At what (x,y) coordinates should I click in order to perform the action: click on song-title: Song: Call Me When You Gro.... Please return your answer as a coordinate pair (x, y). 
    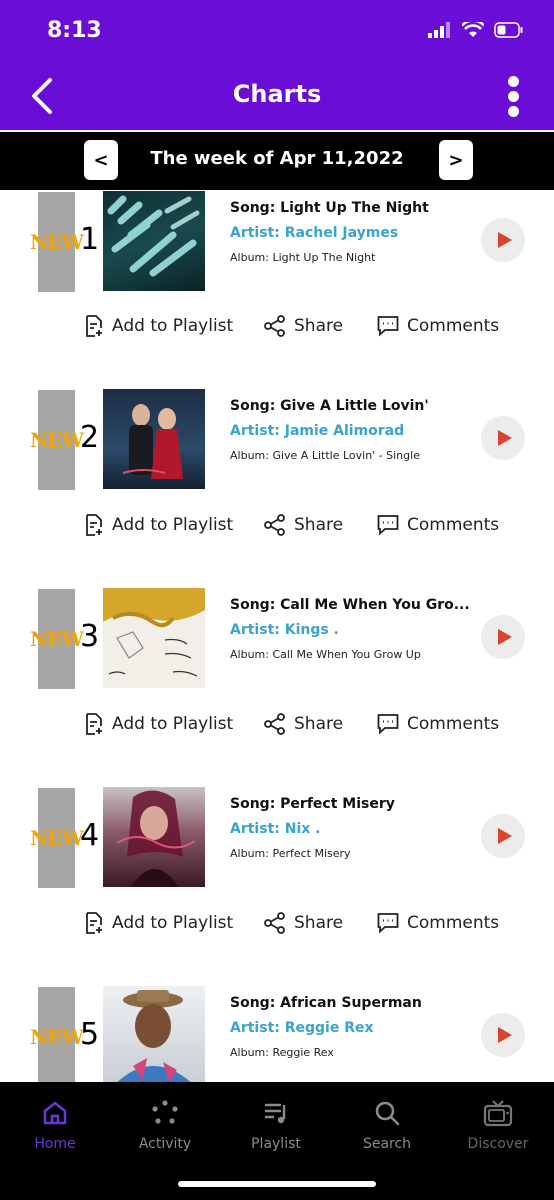
    Looking at the image, I should click on (350, 605).